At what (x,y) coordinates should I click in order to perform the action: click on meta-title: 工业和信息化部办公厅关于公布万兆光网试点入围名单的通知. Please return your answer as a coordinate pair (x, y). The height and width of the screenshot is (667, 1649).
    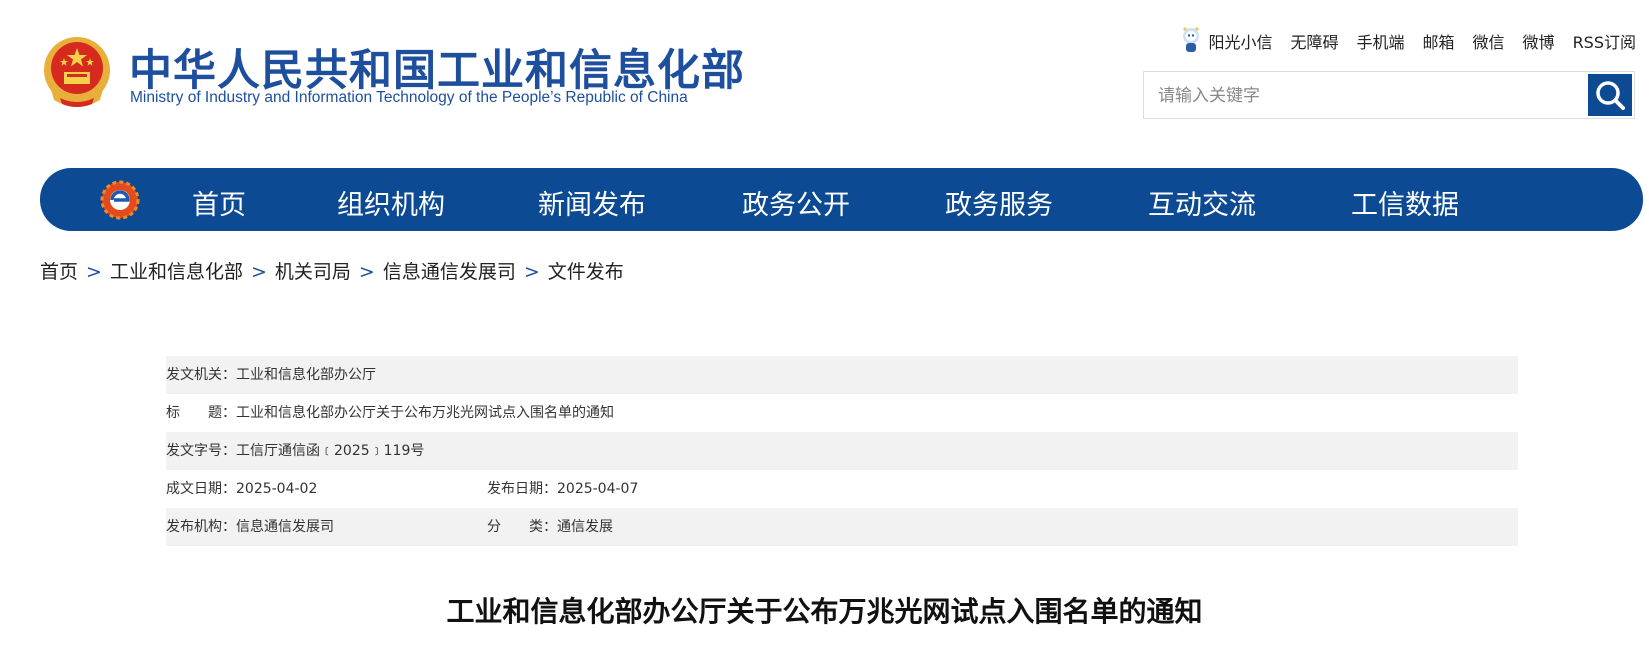
    Looking at the image, I should click on (425, 413).